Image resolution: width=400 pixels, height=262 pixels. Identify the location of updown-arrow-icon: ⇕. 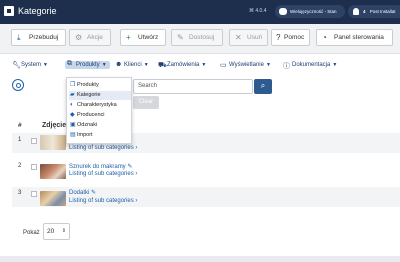
(63, 231).